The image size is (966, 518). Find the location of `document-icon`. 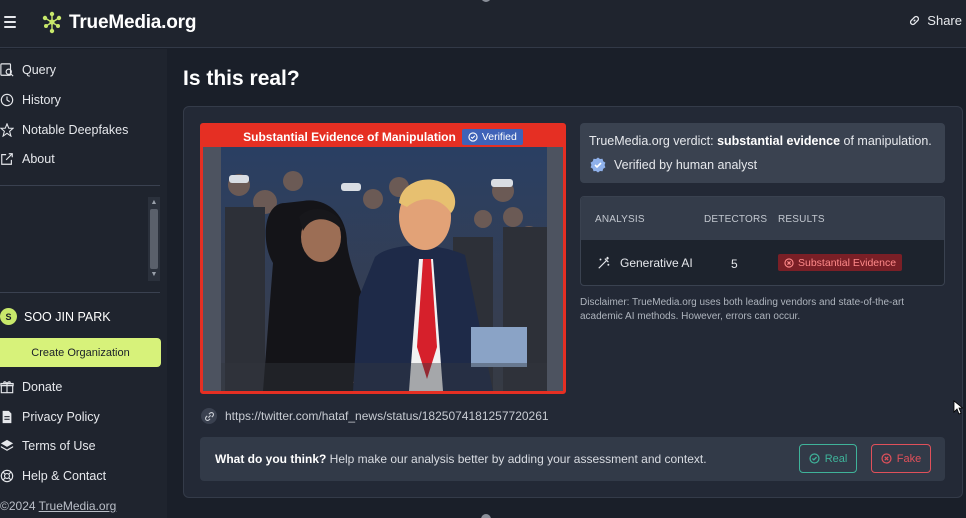

document-icon is located at coordinates (7, 417).